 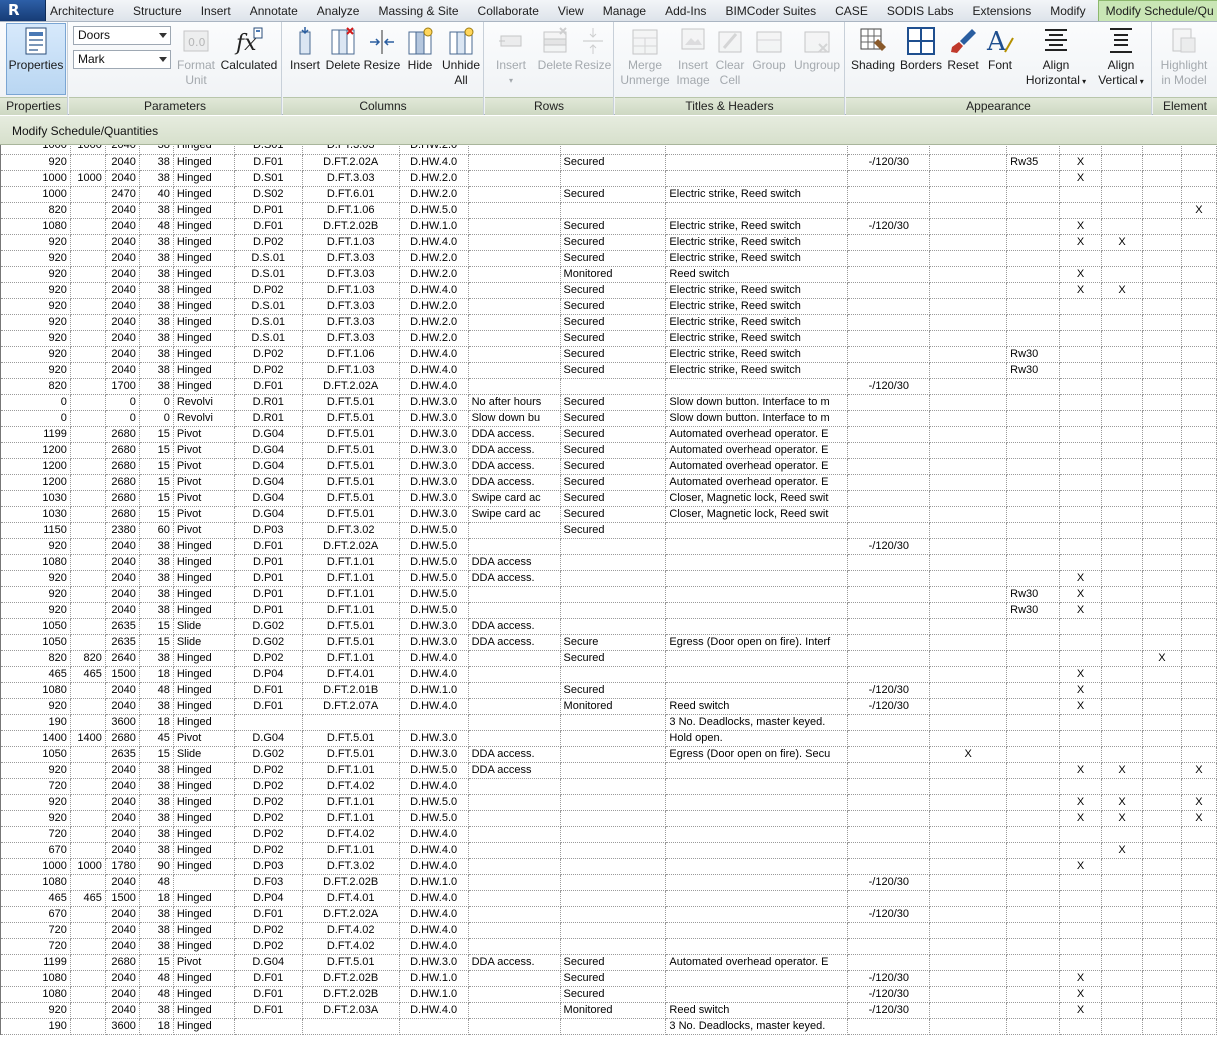 What do you see at coordinates (268, 338) in the screenshot?
I see `table-cell: D.S.01` at bounding box center [268, 338].